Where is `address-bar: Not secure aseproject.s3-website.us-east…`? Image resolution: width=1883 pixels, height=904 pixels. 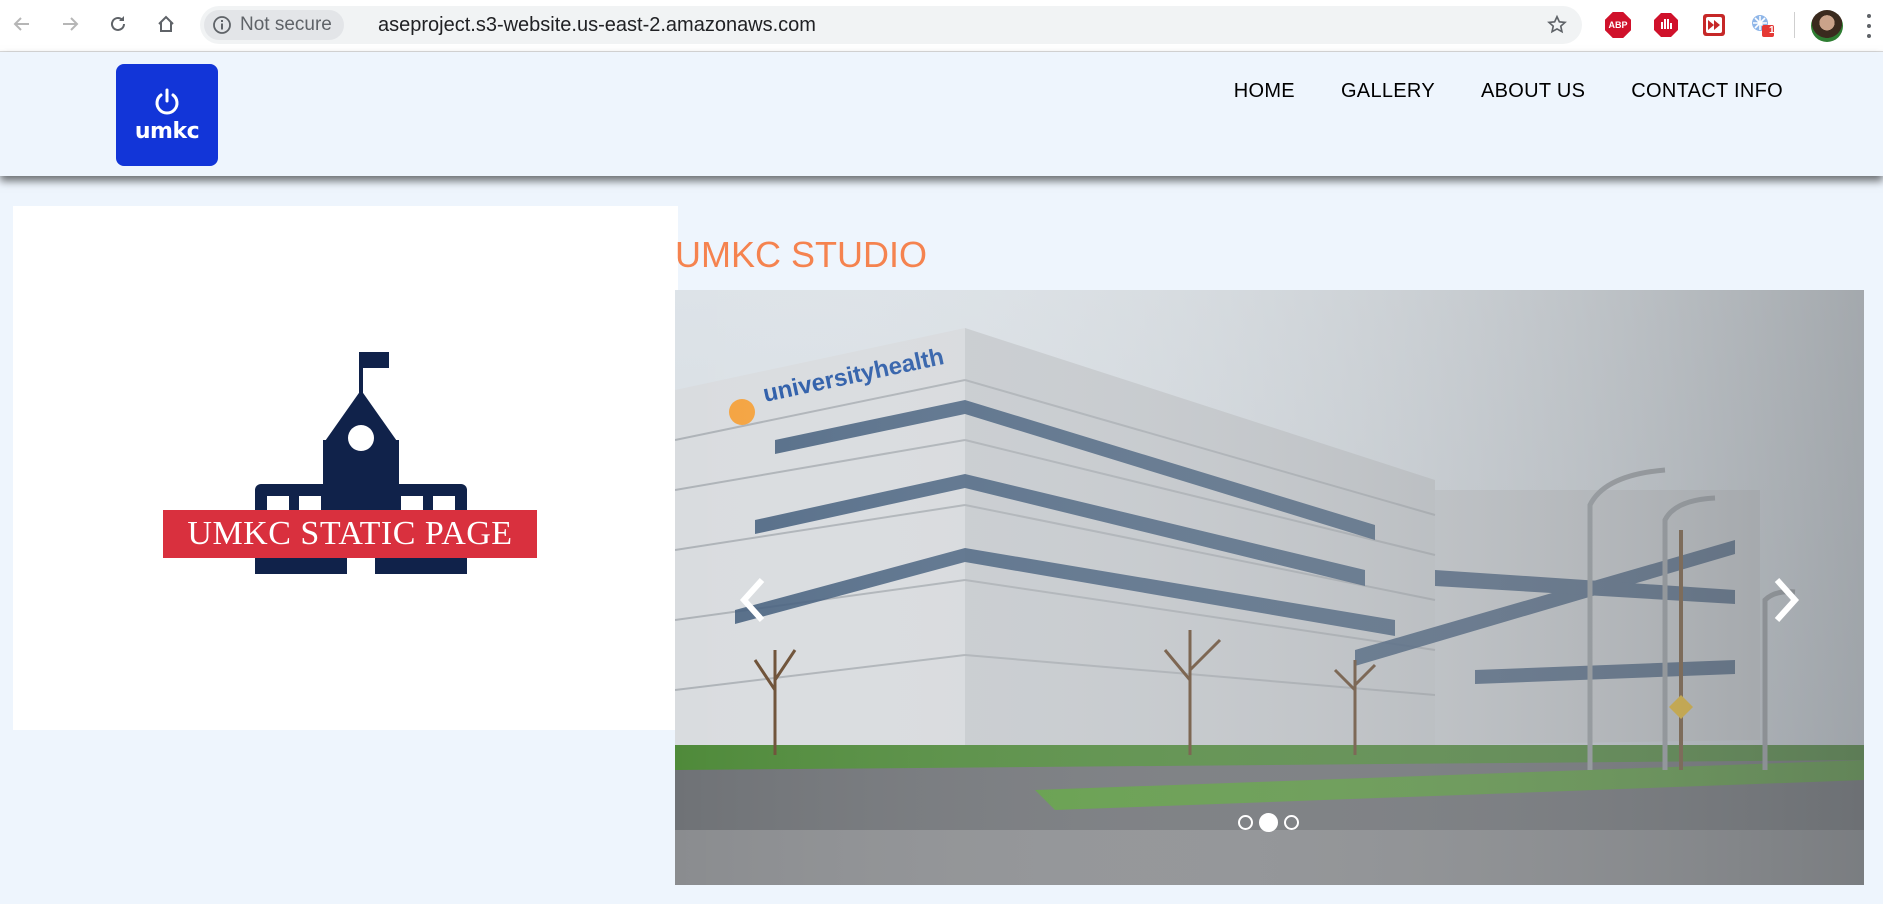 address-bar: Not secure aseproject.s3-website.us-east… is located at coordinates (891, 25).